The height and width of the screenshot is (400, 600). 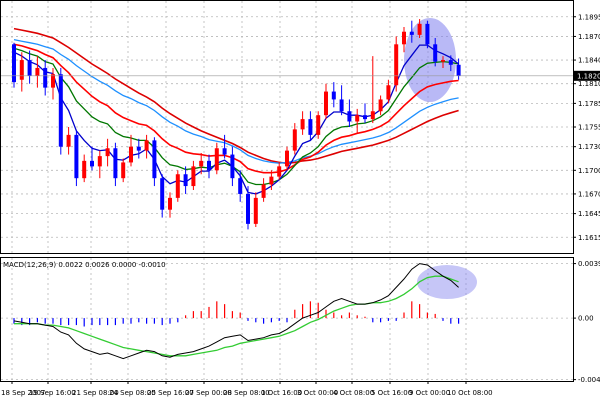 I want to click on price-tick-label: 1.1785, so click(x=589, y=104).